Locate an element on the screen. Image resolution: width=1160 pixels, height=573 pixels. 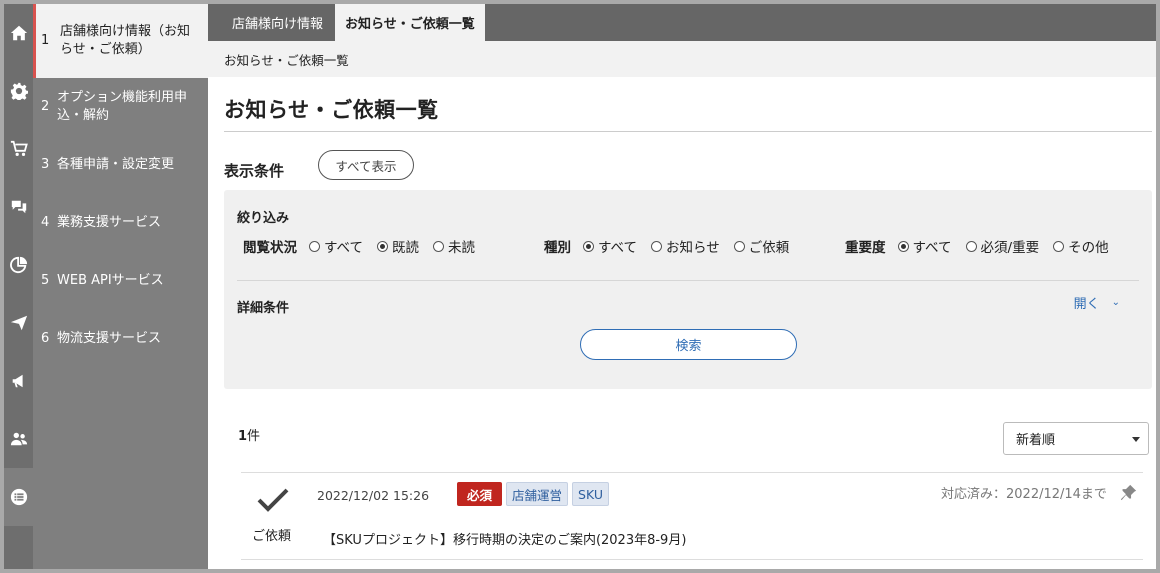
show-all-button: すべて表示 is located at coordinates (366, 165).